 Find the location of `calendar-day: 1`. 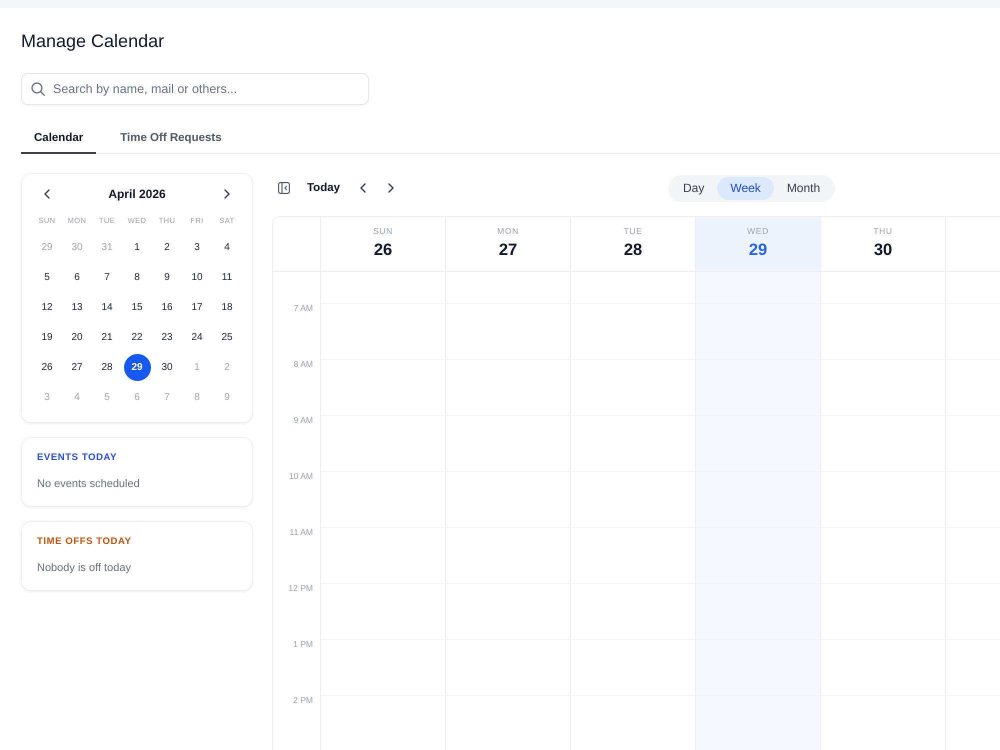

calendar-day: 1 is located at coordinates (137, 247).